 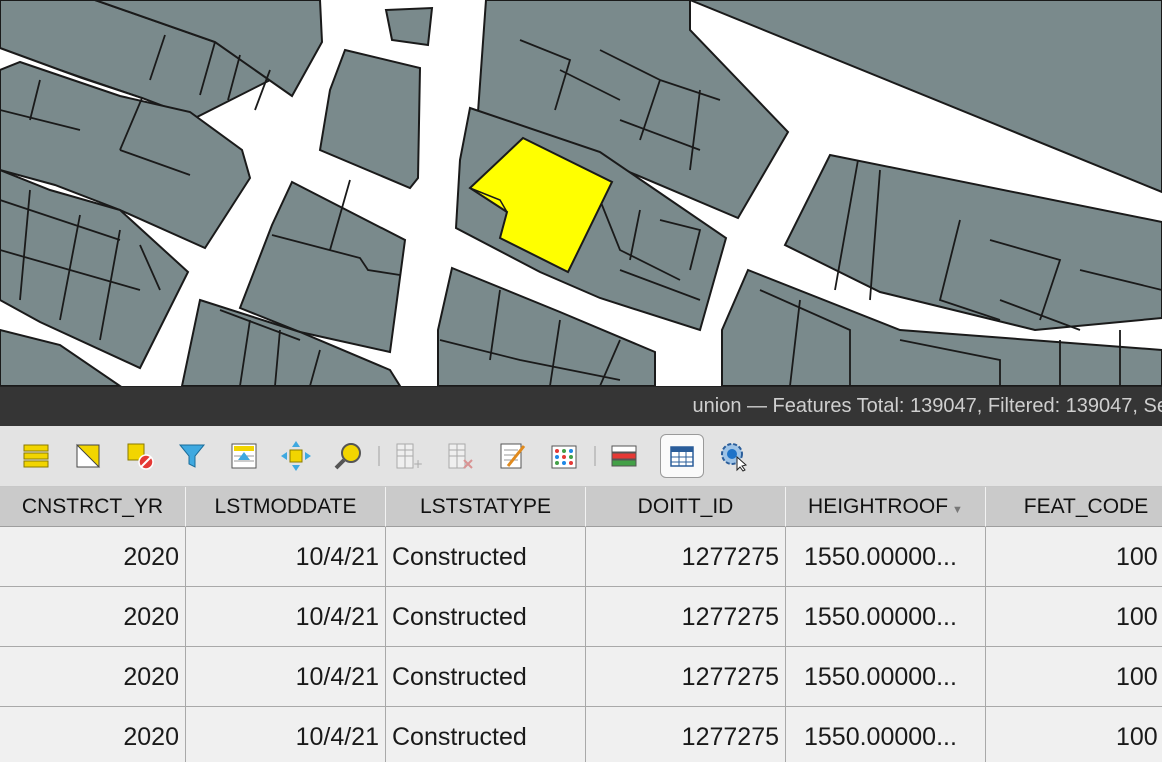 I want to click on sort-descending-icon: ▼, so click(x=957, y=509).